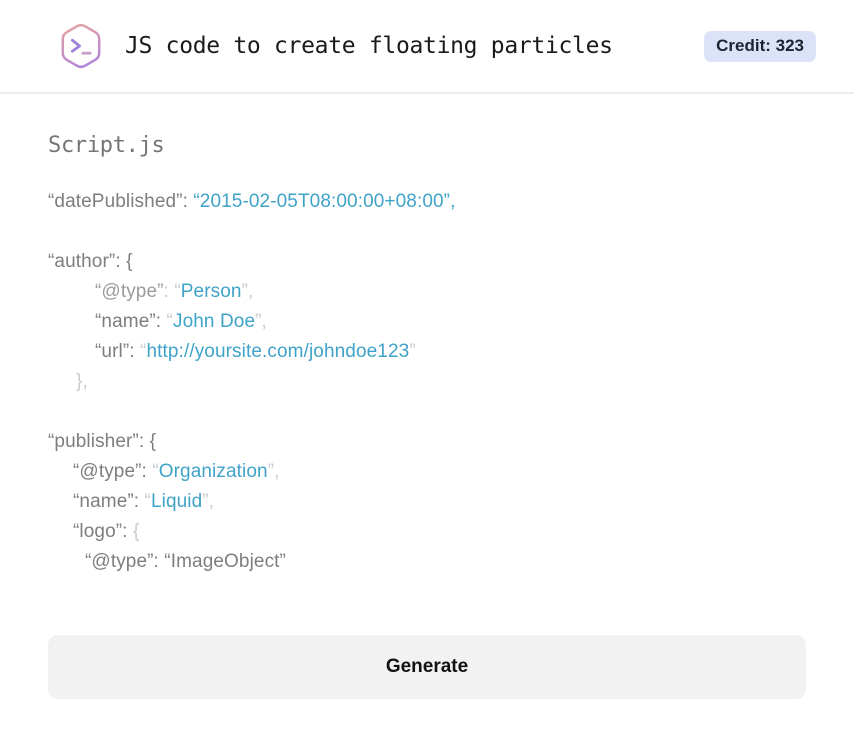  What do you see at coordinates (90, 261) in the screenshot?
I see `code-line: “author”: {` at bounding box center [90, 261].